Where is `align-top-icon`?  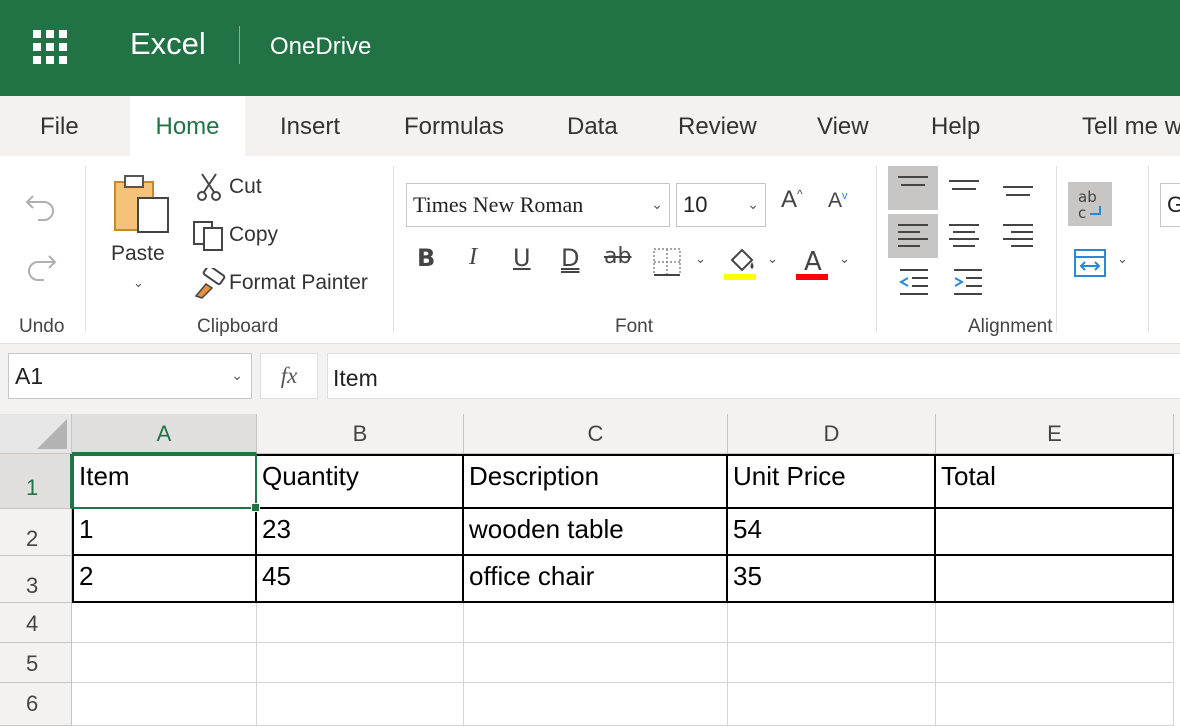
align-top-icon is located at coordinates (913, 188).